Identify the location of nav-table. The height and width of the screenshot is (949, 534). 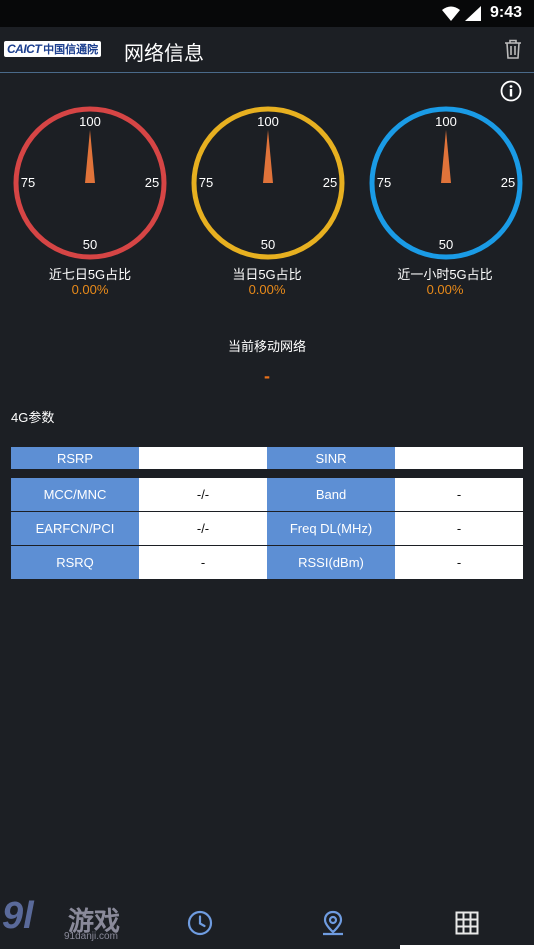
(466, 923).